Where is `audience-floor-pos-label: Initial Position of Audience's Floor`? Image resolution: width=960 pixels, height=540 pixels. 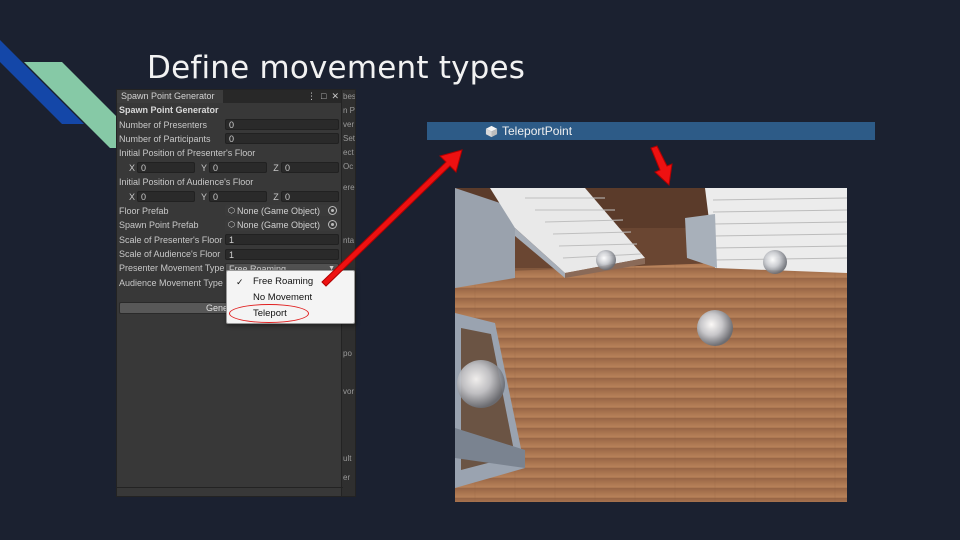
audience-floor-pos-label: Initial Position of Audience's Floor is located at coordinates (186, 182).